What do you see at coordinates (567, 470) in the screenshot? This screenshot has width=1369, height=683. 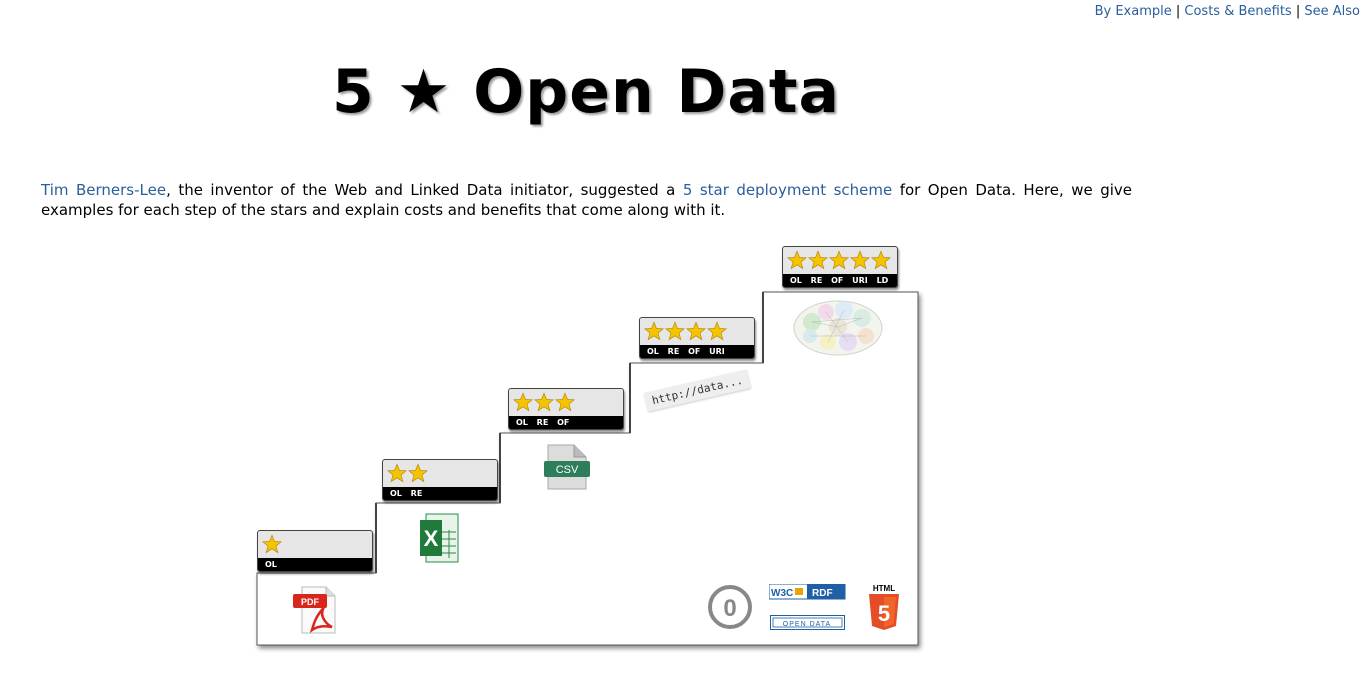 I see `svg-text: CSV` at bounding box center [567, 470].